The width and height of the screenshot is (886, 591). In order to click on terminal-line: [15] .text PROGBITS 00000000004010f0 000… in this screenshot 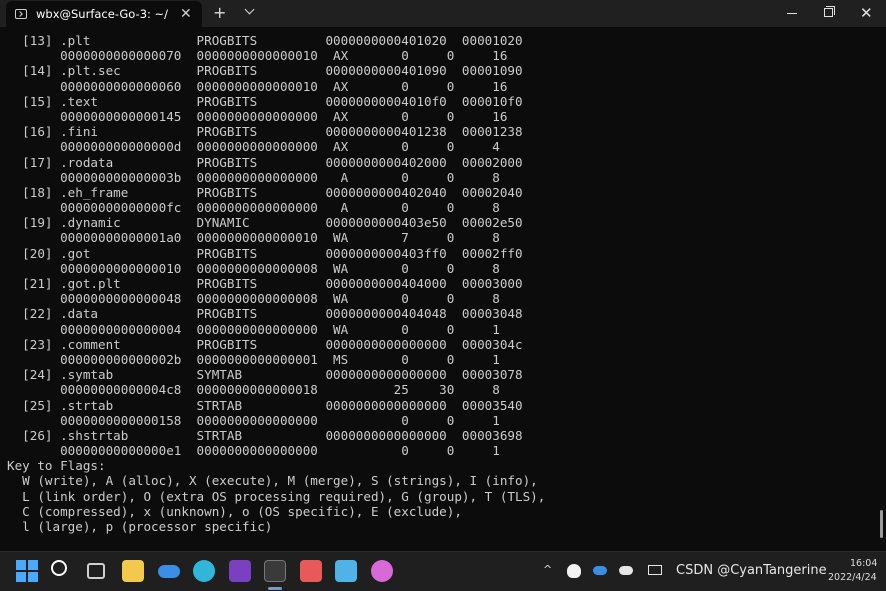, I will do `click(265, 101)`.